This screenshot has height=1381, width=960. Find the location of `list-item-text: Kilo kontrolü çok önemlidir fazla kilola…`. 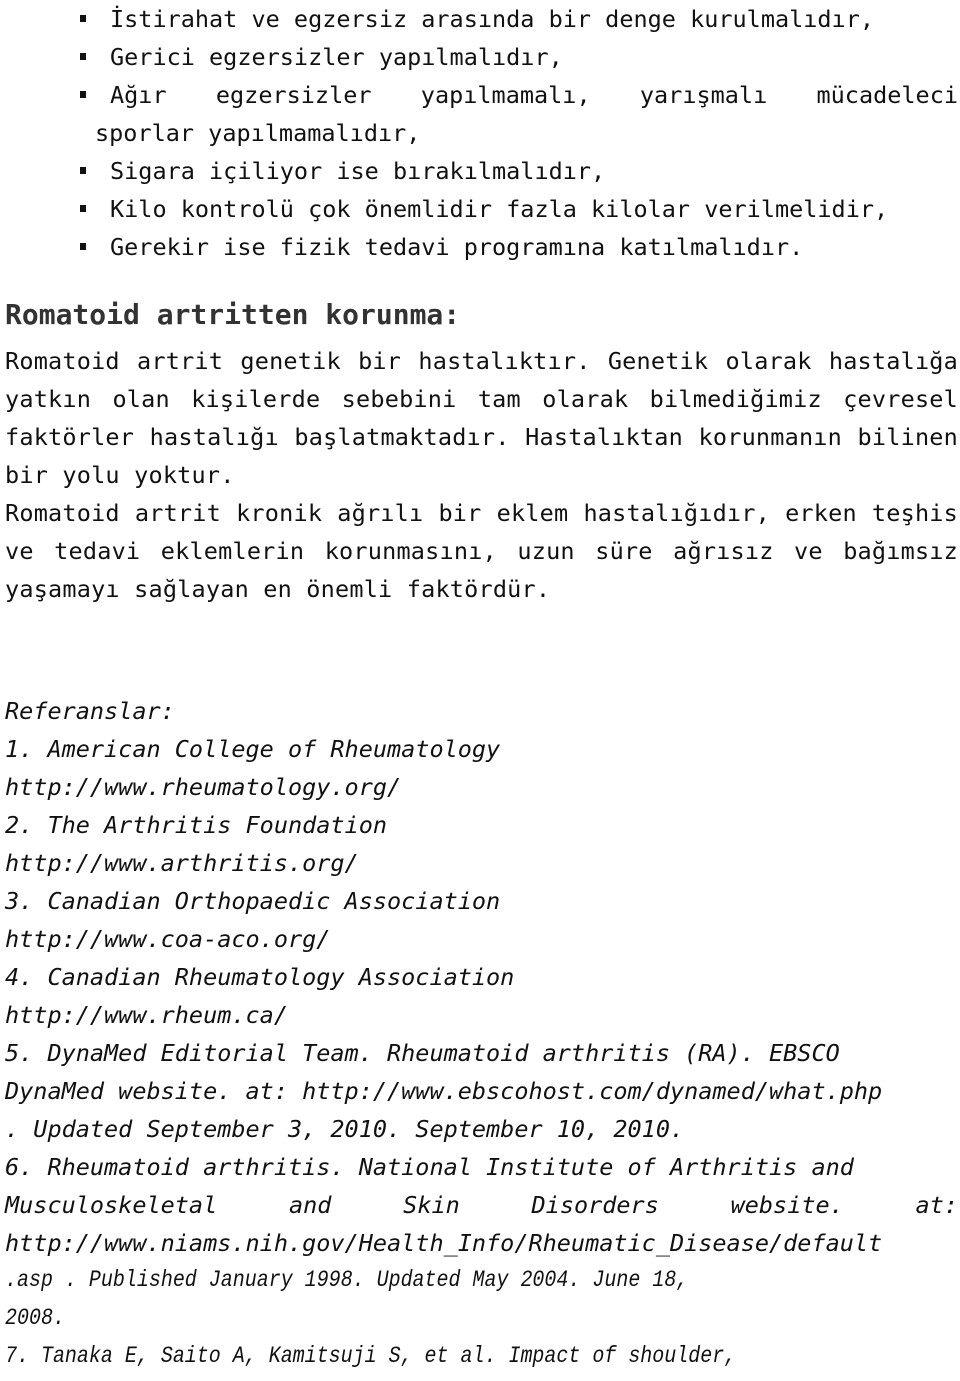

list-item-text: Kilo kontrolü çok önemlidir fazla kilola… is located at coordinates (499, 209).